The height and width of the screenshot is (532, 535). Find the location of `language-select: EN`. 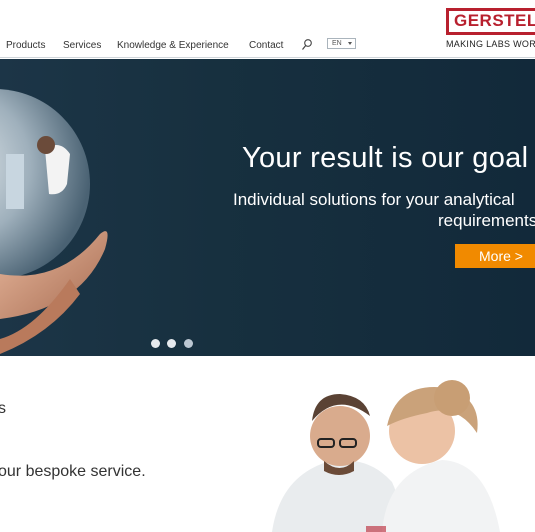

language-select: EN is located at coordinates (341, 43).